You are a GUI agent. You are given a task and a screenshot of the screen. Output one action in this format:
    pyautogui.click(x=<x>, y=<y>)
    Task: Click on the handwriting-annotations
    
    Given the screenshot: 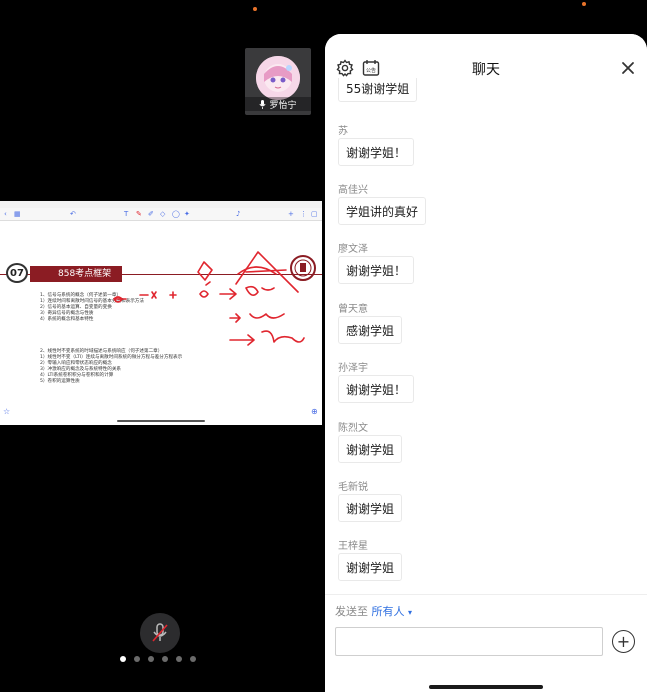 What is the action you would take?
    pyautogui.click(x=209, y=298)
    